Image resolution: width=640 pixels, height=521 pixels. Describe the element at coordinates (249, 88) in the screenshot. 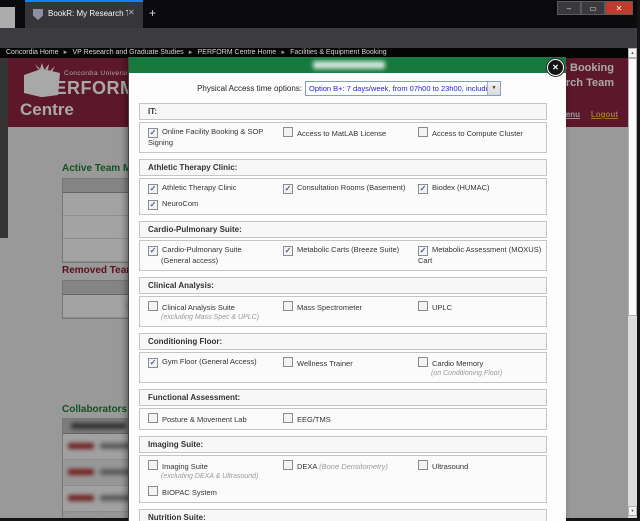

I see `time-options-label: Physical Access time options:` at that location.